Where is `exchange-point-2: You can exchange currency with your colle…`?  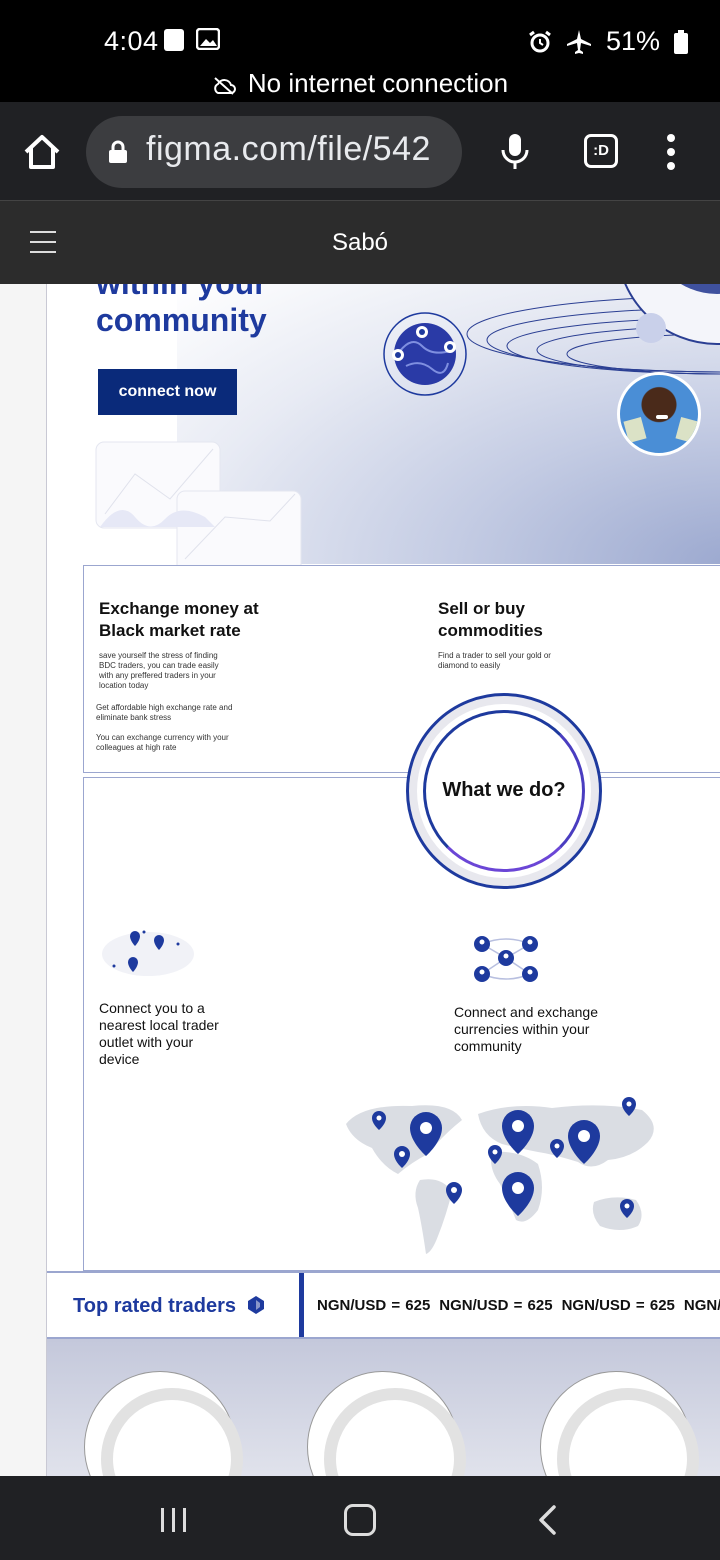
exchange-point-2: You can exchange currency with your colle… is located at coordinates (162, 742).